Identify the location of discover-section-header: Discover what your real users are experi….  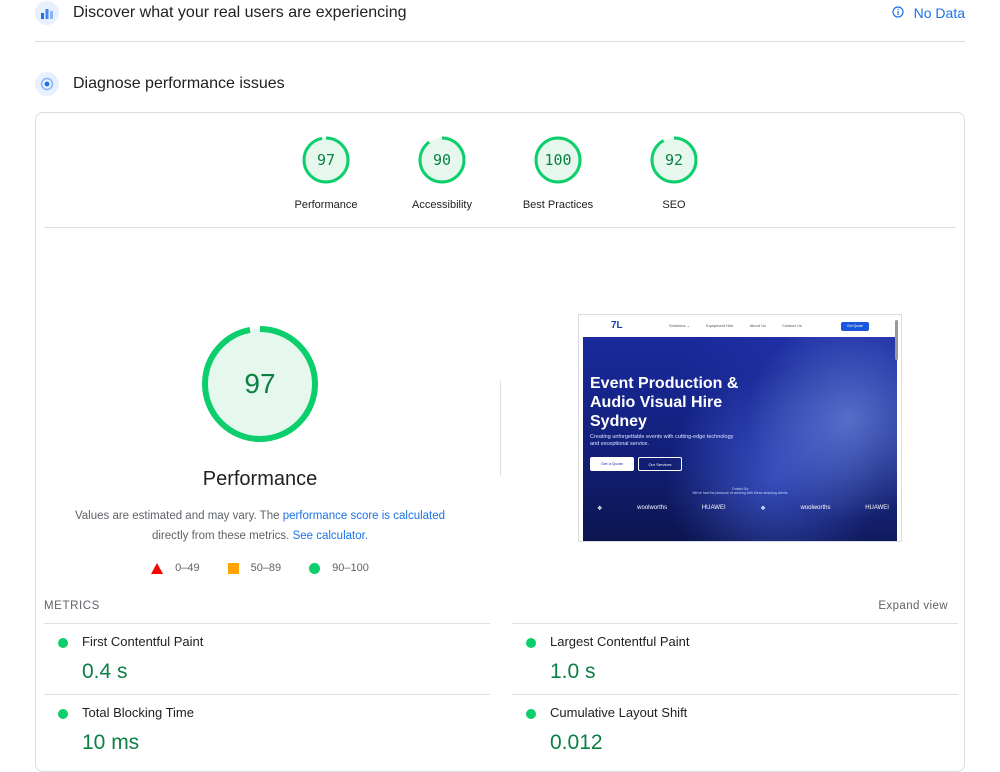
(500, 13).